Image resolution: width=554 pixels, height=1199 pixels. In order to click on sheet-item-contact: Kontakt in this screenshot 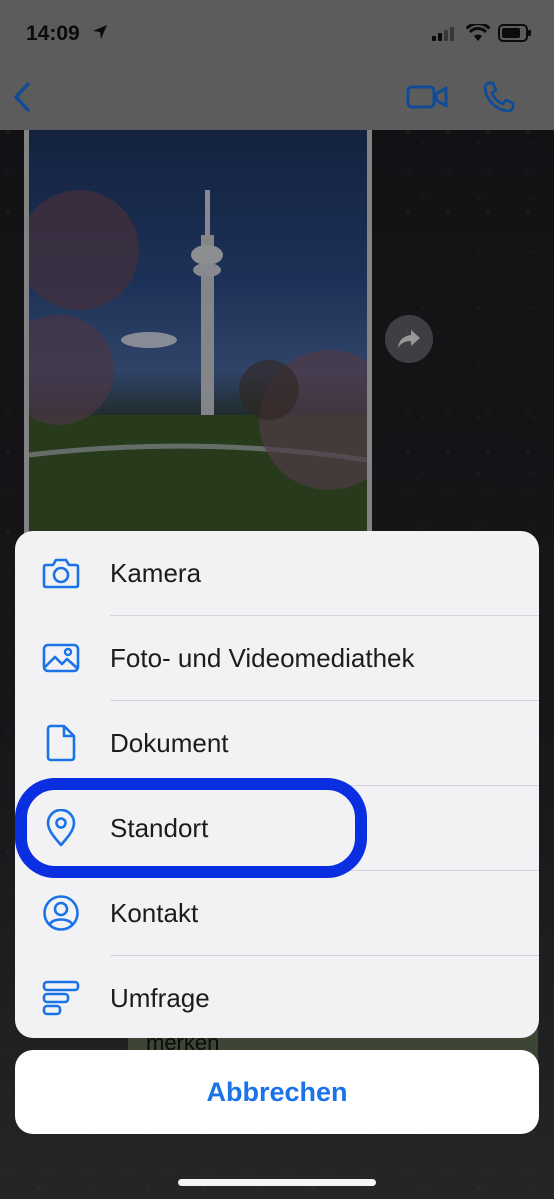, I will do `click(277, 913)`.